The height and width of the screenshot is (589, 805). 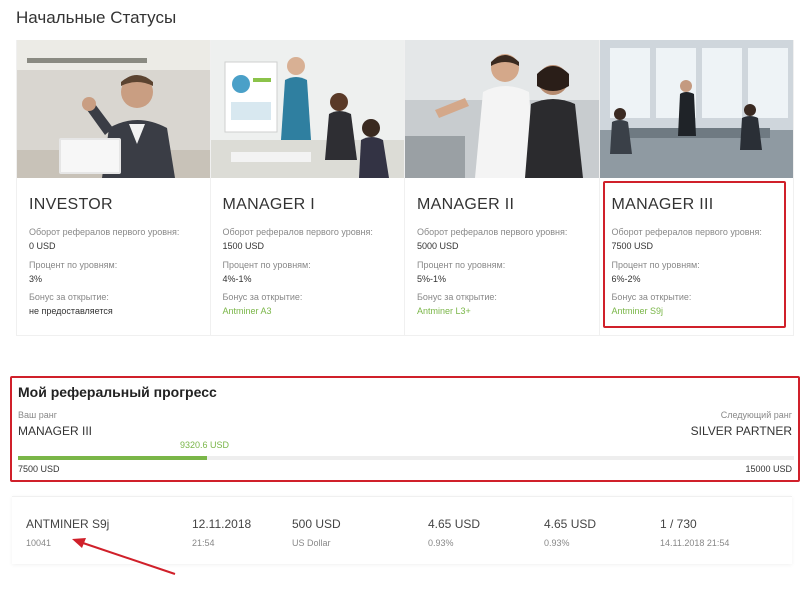 What do you see at coordinates (454, 524) in the screenshot?
I see `profit-1: 4.65 USD` at bounding box center [454, 524].